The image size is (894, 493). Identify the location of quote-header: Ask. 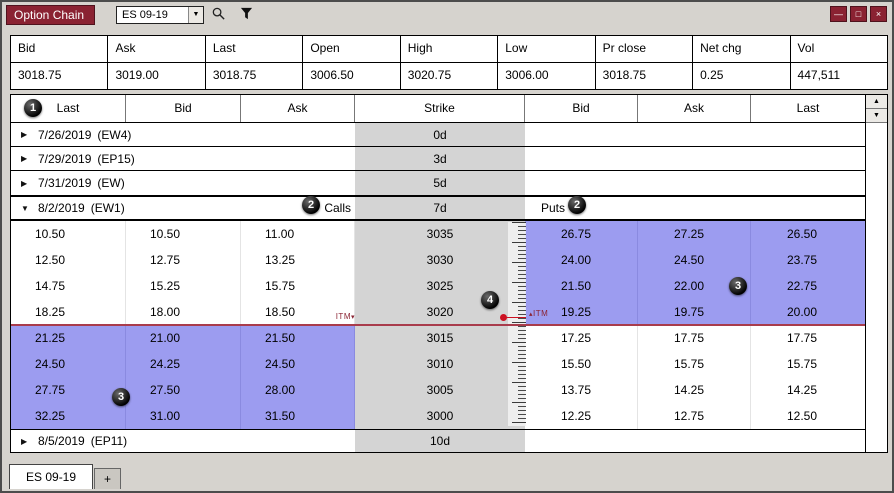
(156, 49).